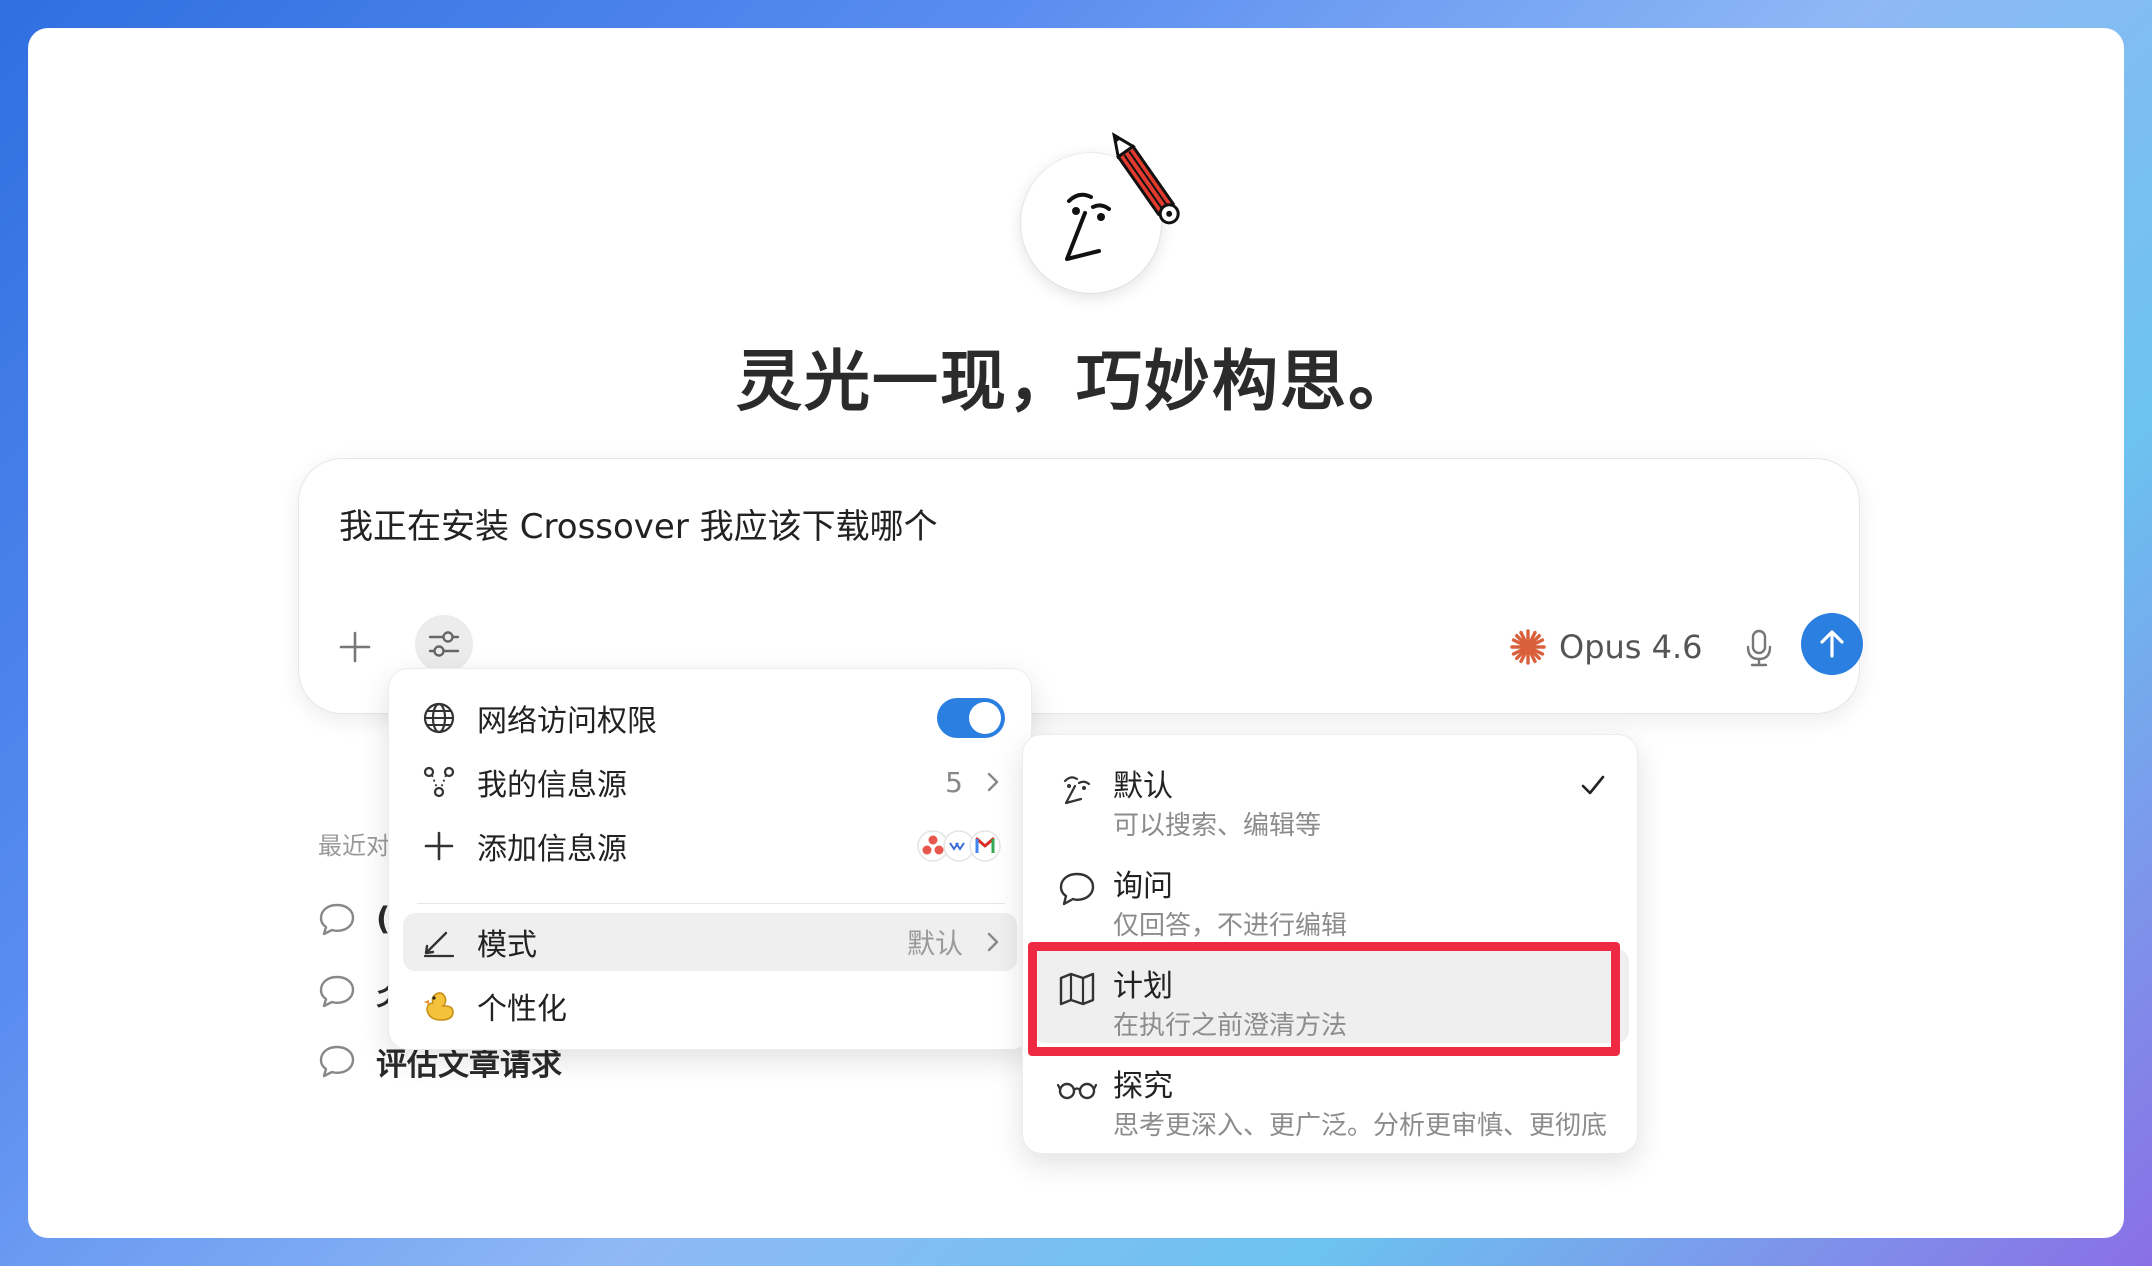 Image resolution: width=2152 pixels, height=1266 pixels. Describe the element at coordinates (1122, 196) in the screenshot. I see `face-pencil-icon` at that location.